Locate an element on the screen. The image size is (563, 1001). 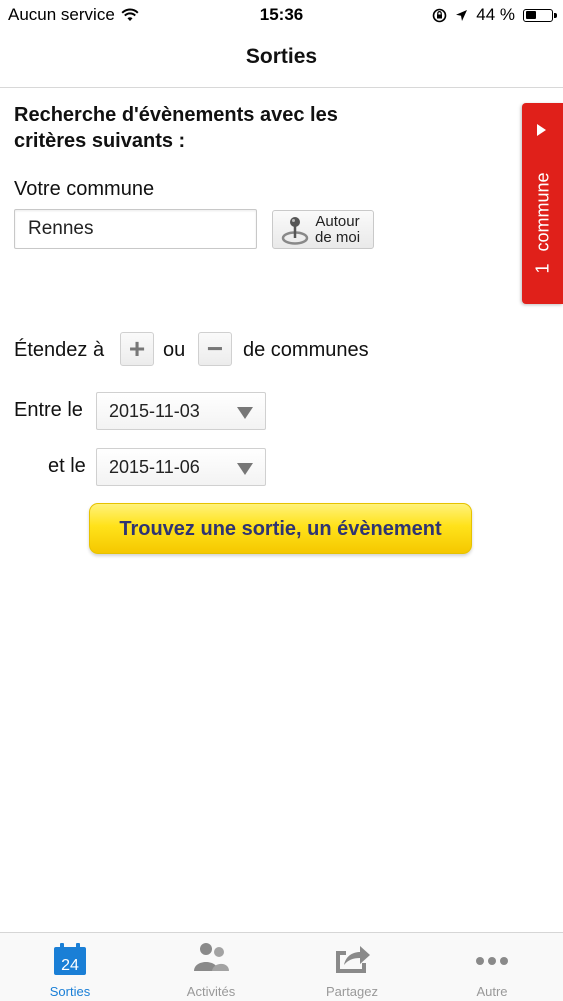
tab-label: Partagez is located at coordinates (352, 991).